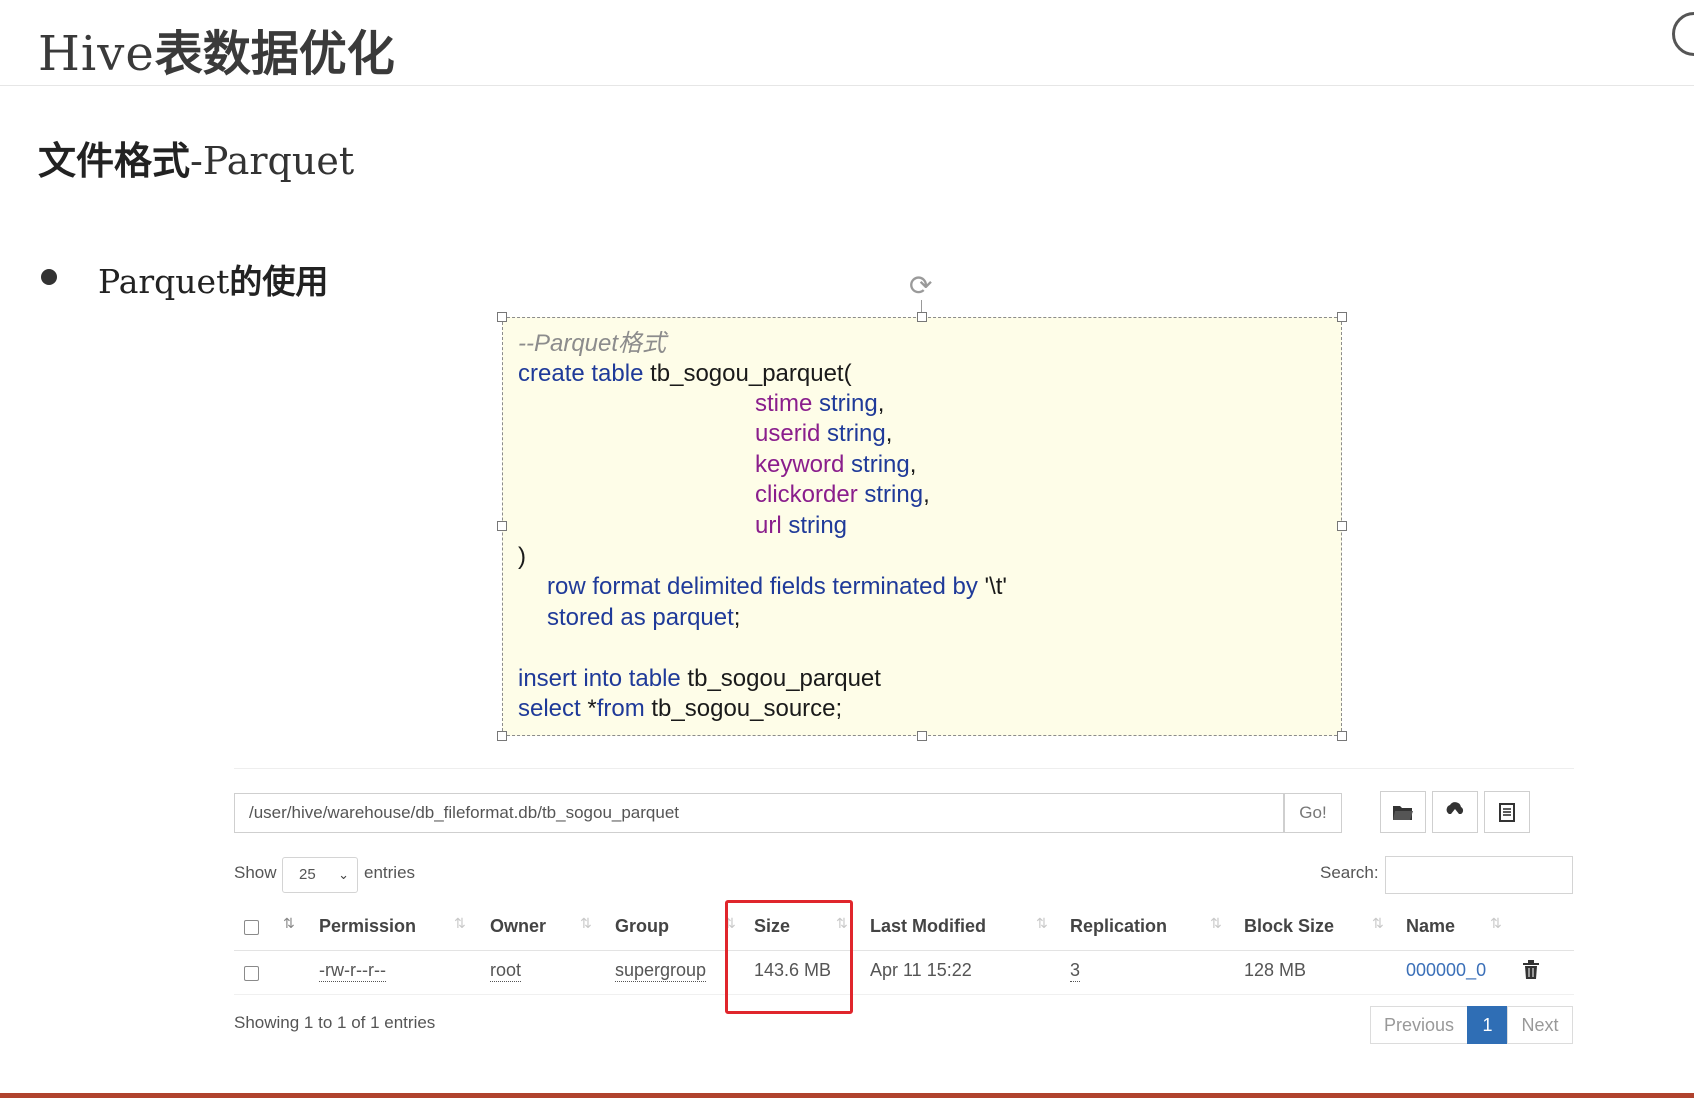 Image resolution: width=1694 pixels, height=1098 pixels. Describe the element at coordinates (367, 926) in the screenshot. I see `column-header-permission: Permission` at that location.